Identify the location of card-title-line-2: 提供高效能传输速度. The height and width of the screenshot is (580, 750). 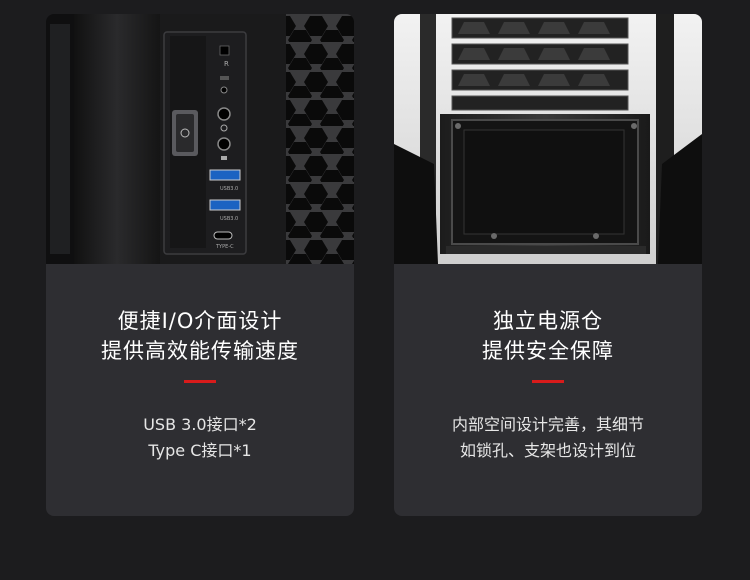
(200, 351).